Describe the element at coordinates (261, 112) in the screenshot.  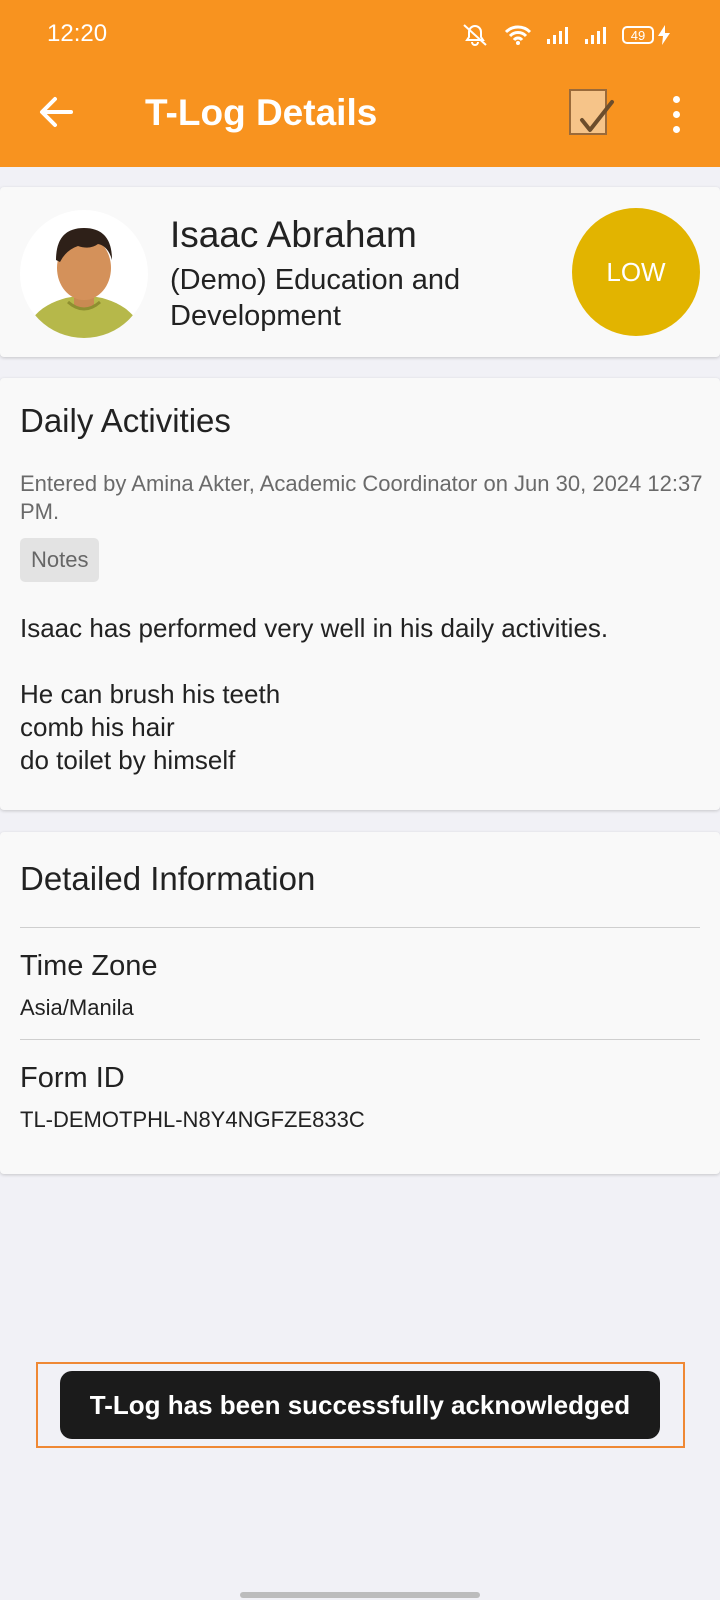
I see `page-title: T-Log Details` at that location.